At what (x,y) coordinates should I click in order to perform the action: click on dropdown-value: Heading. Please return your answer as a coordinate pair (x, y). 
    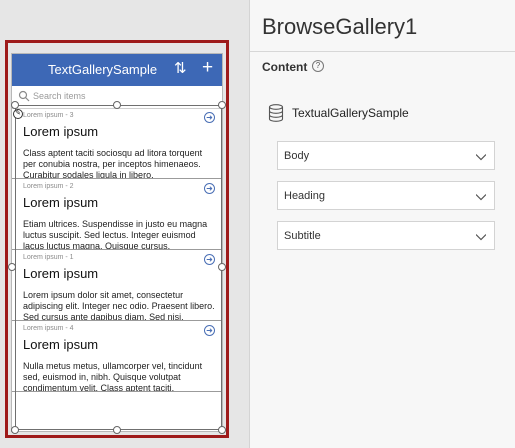
    Looking at the image, I should click on (304, 196).